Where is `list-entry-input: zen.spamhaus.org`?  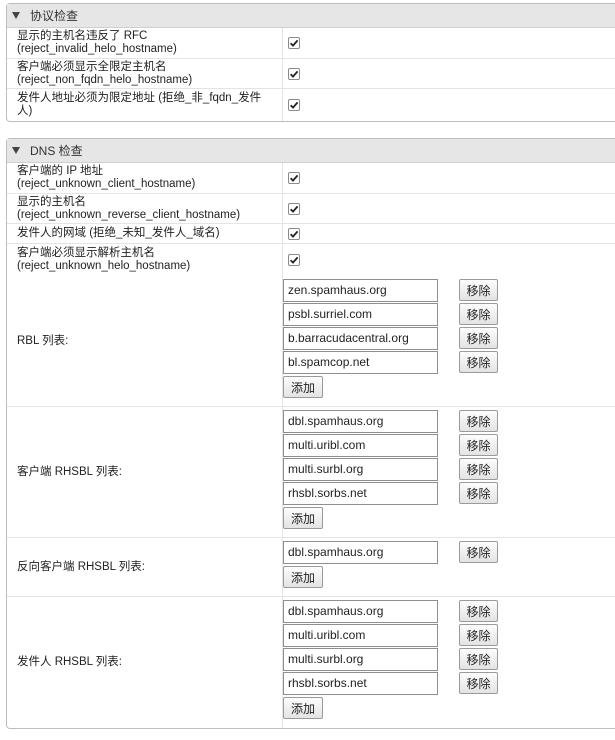 list-entry-input: zen.spamhaus.org is located at coordinates (360, 290).